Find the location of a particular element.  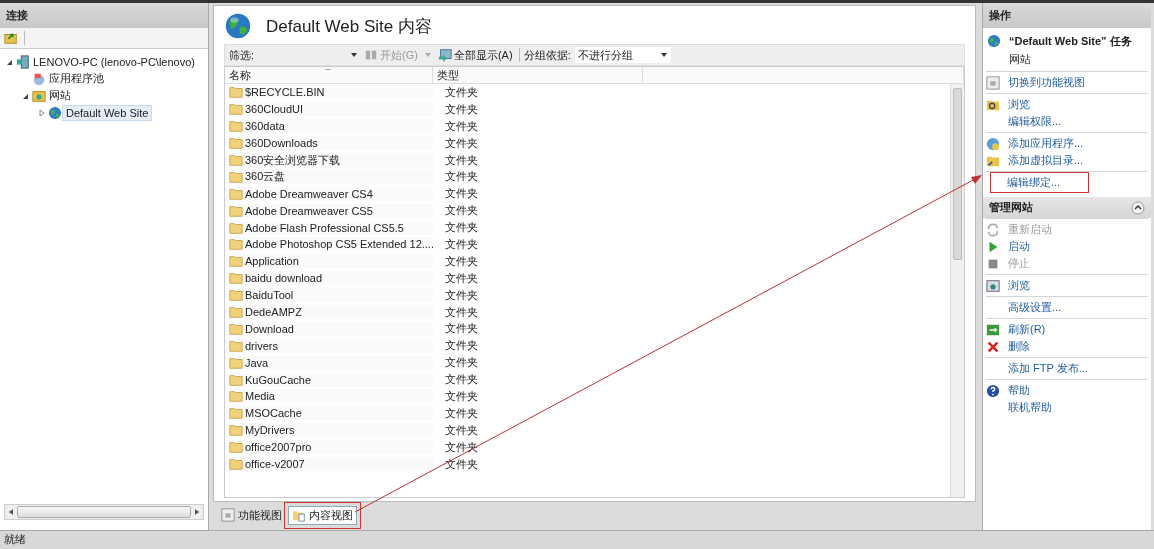

pool-icon is located at coordinates (39, 78).